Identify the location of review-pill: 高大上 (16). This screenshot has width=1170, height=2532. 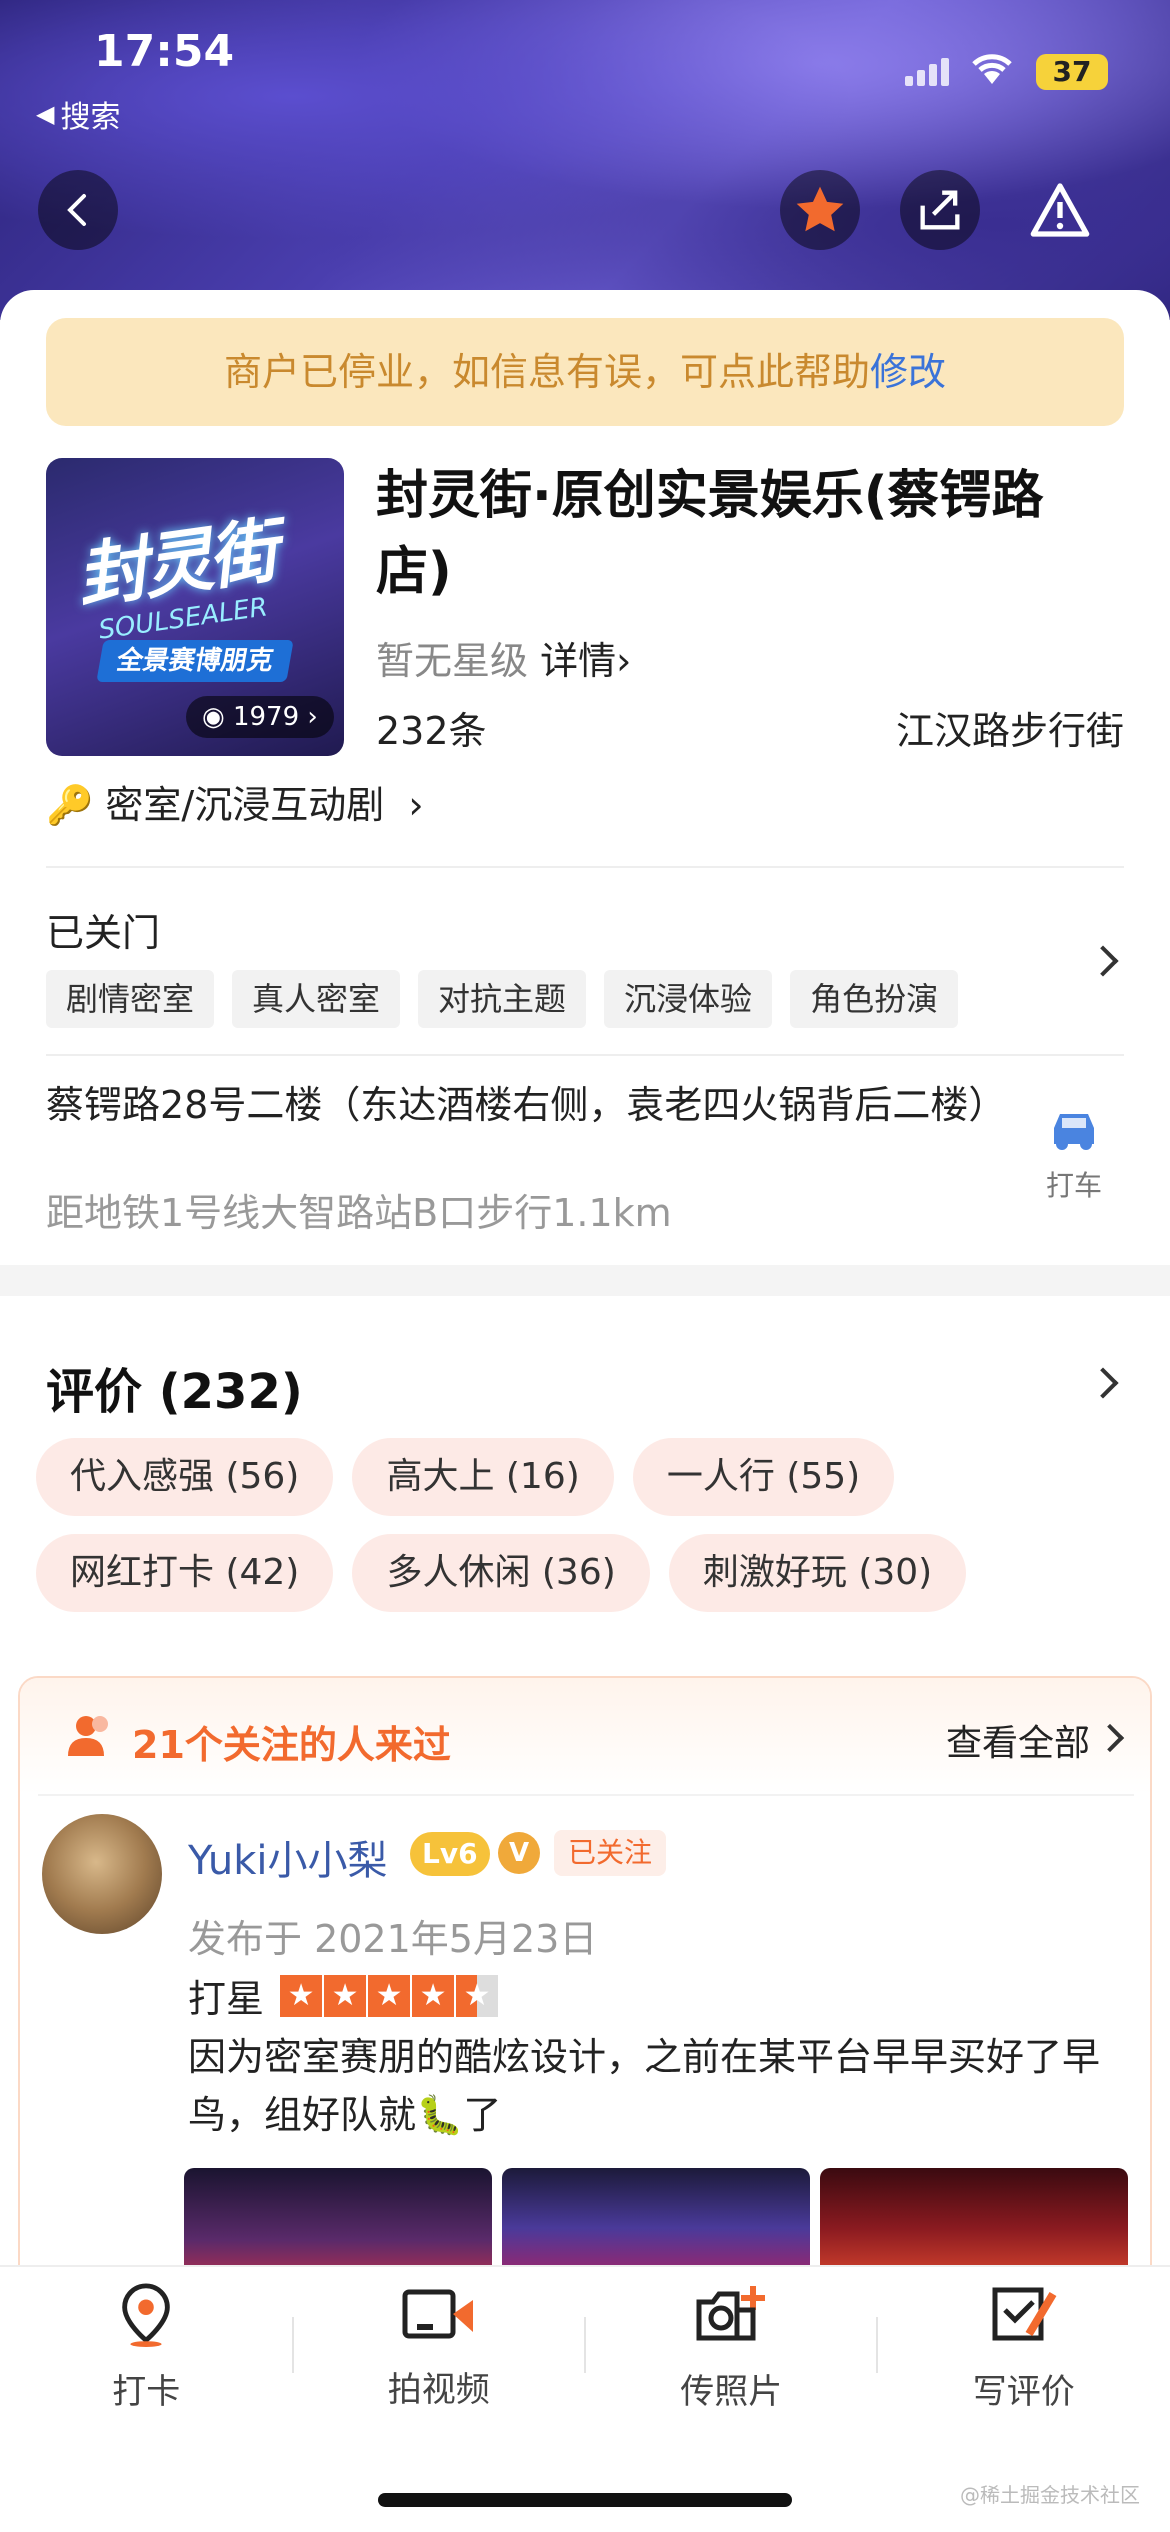
(483, 1477).